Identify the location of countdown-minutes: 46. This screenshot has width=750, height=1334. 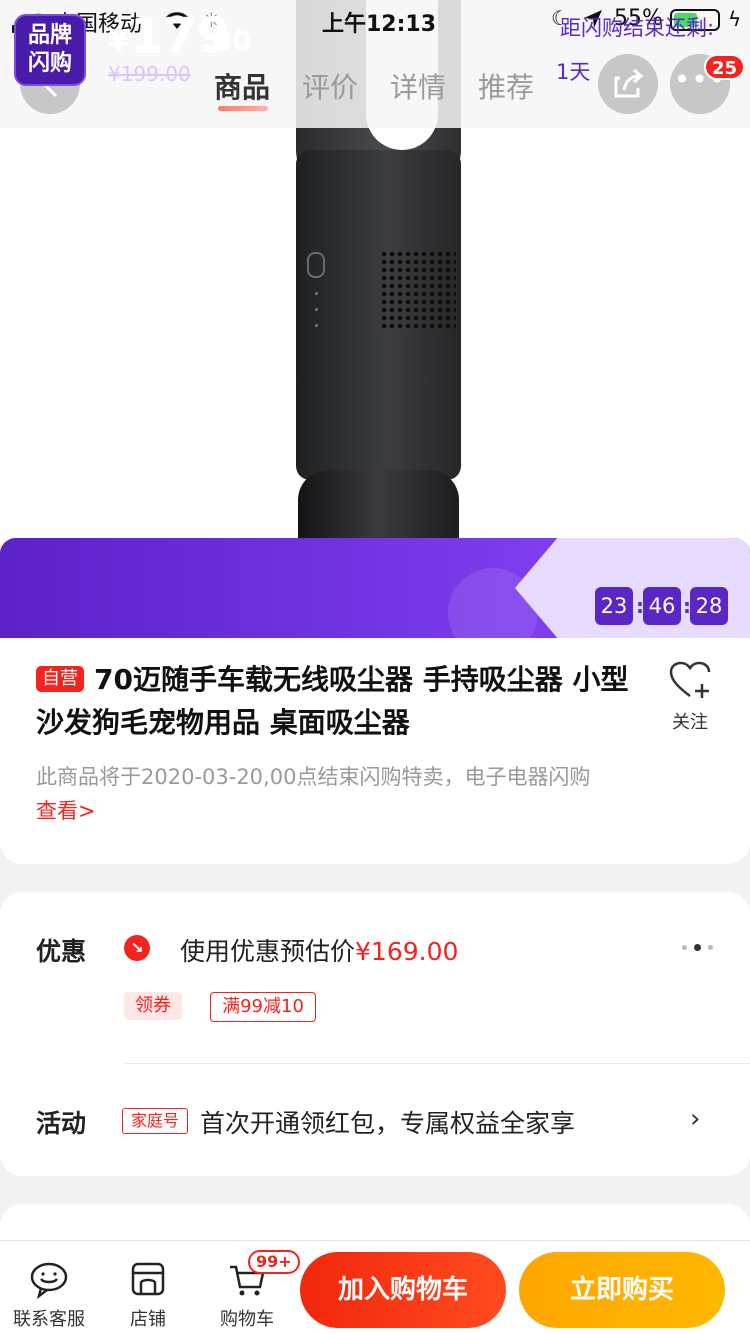
(662, 606).